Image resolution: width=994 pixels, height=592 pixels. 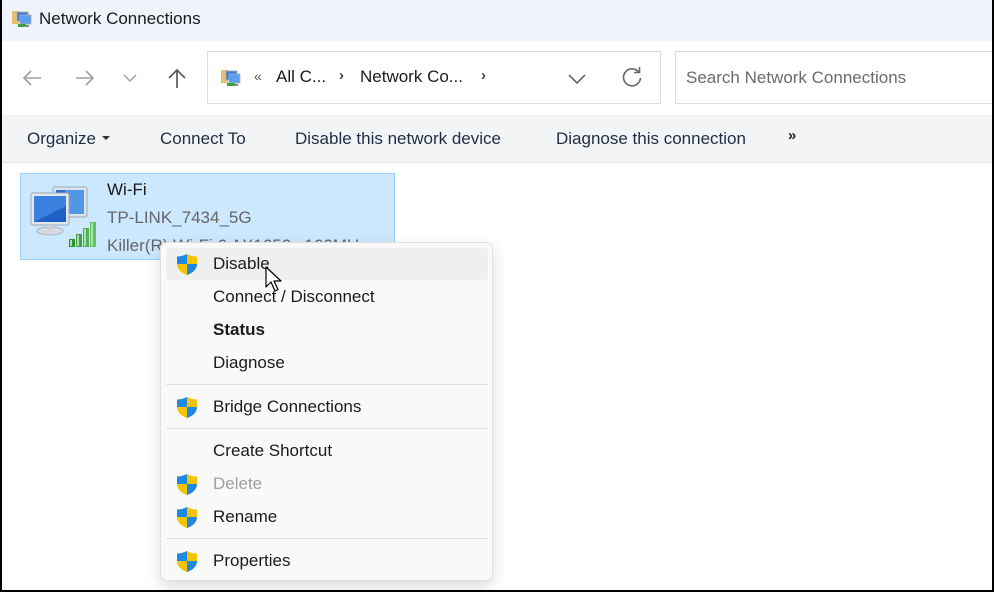 What do you see at coordinates (258, 76) in the screenshot?
I see `breadcrumb-overflow: «` at bounding box center [258, 76].